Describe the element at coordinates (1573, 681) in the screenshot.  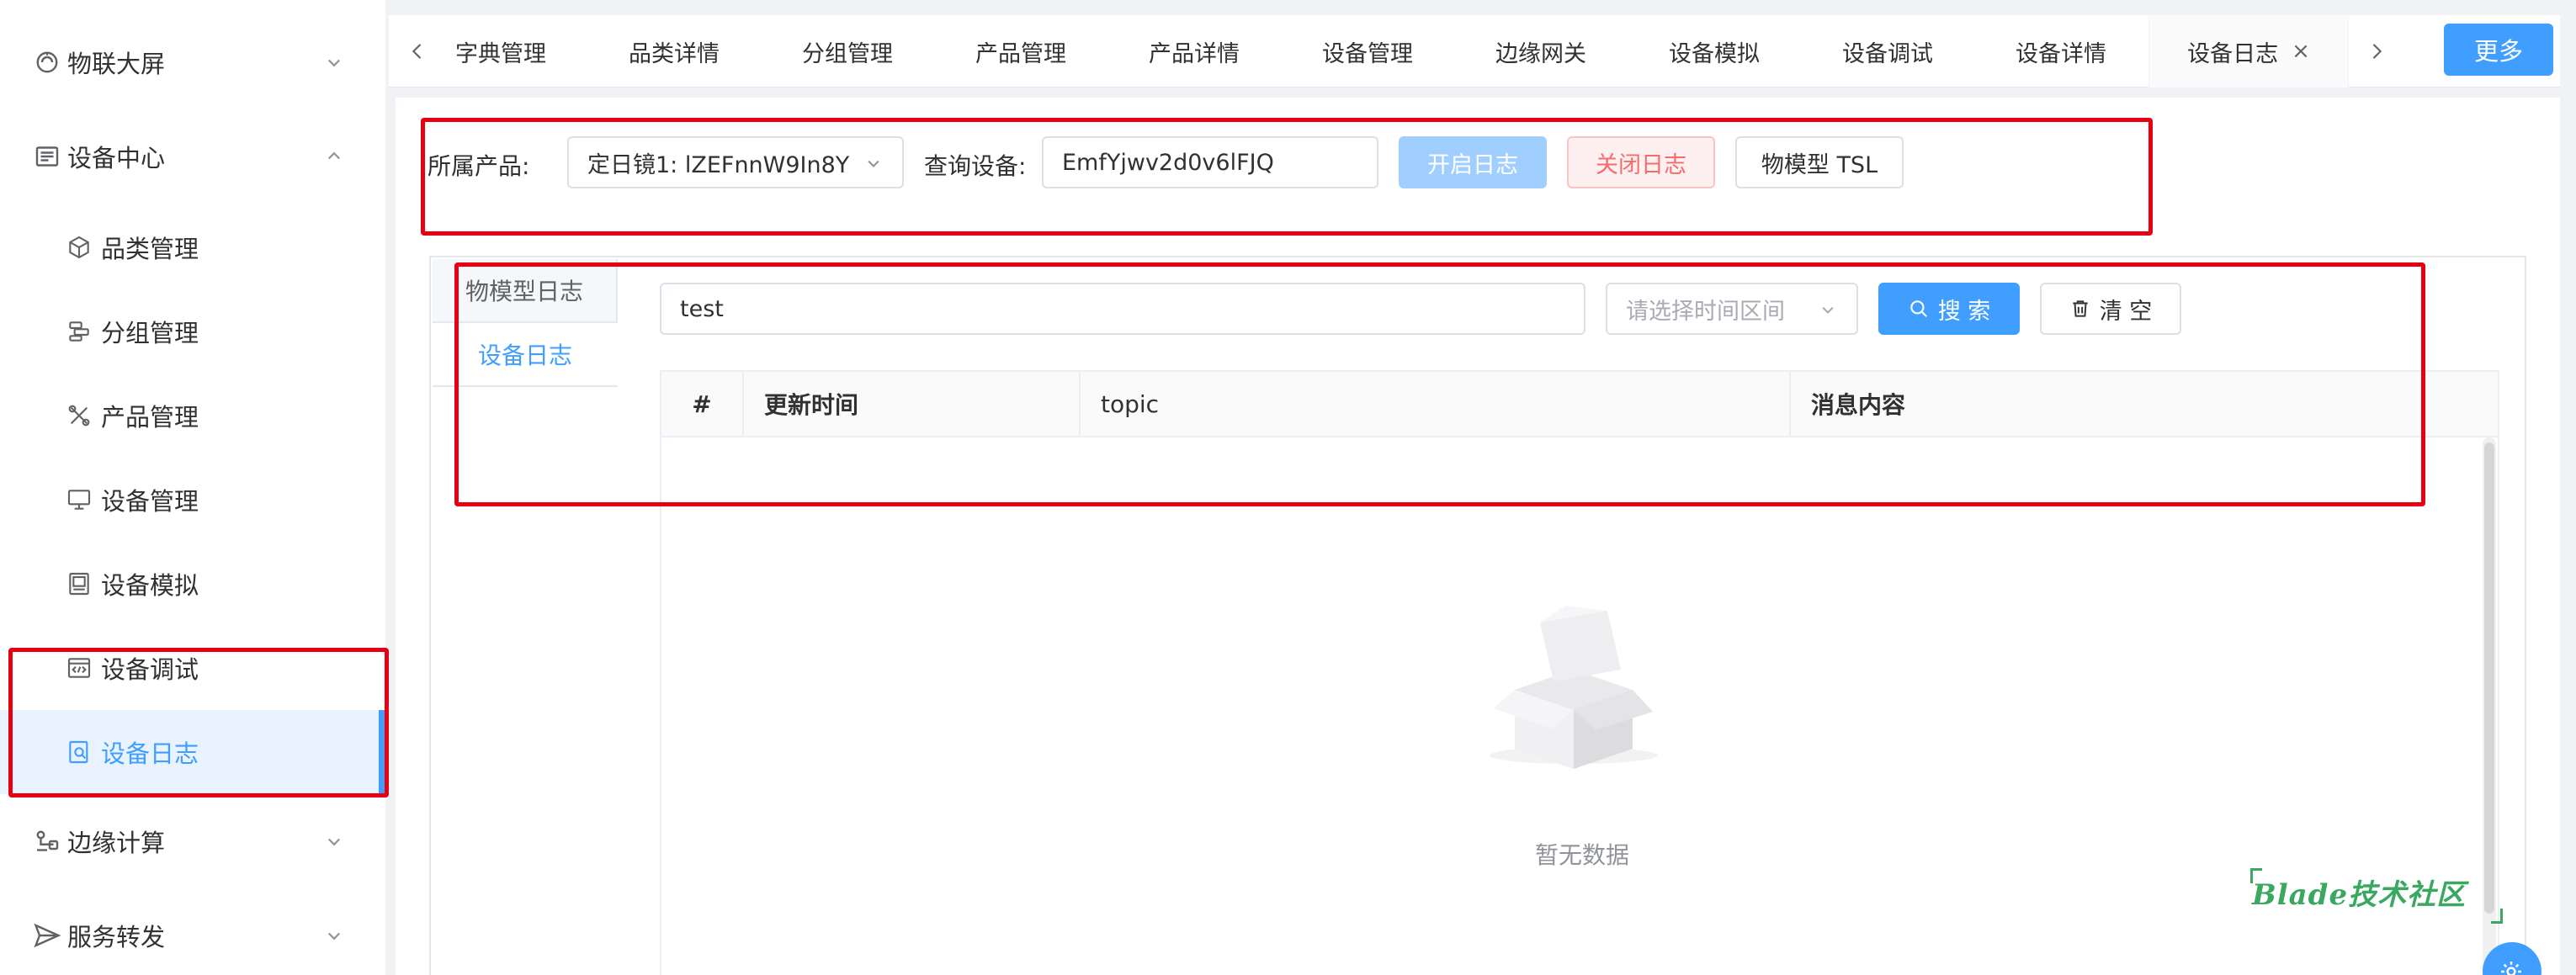
I see `empty-box-icon` at that location.